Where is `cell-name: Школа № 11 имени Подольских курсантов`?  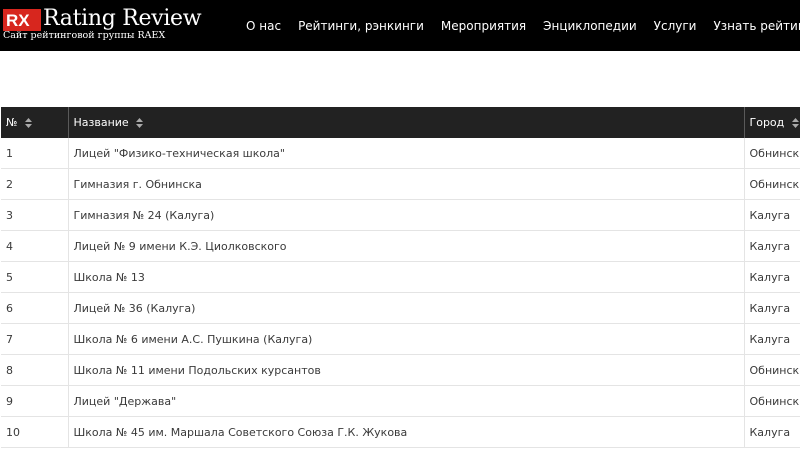 cell-name: Школа № 11 имени Подольских курсантов is located at coordinates (406, 370).